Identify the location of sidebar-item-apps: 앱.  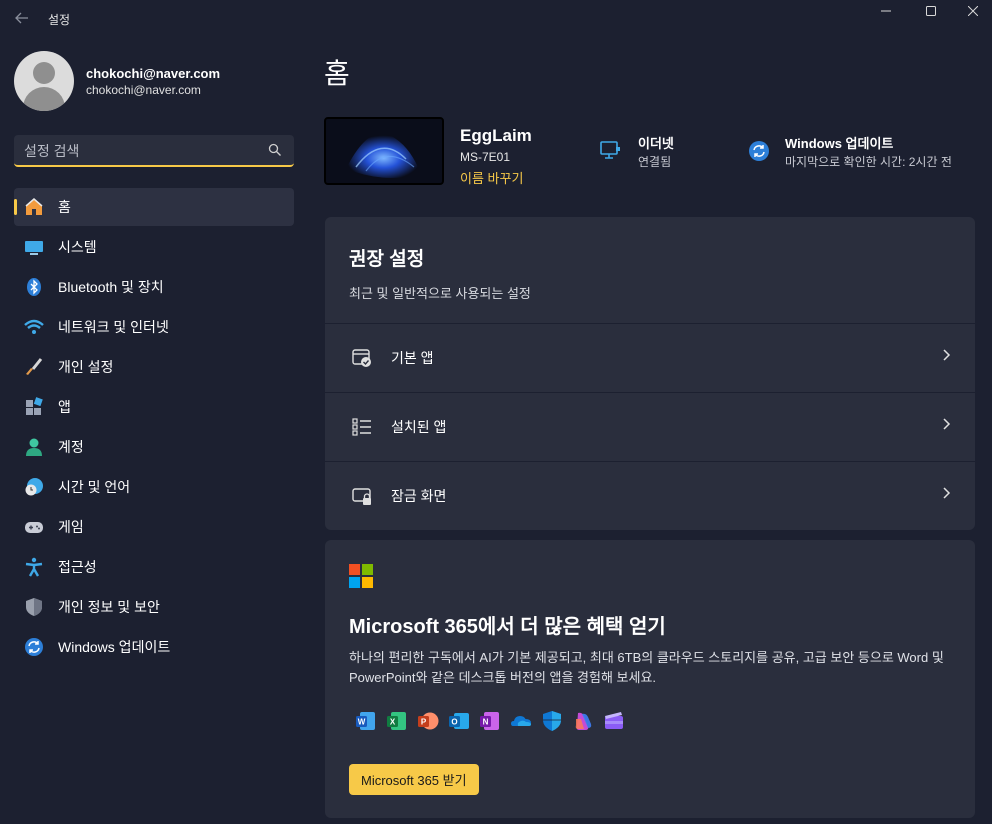
(154, 407).